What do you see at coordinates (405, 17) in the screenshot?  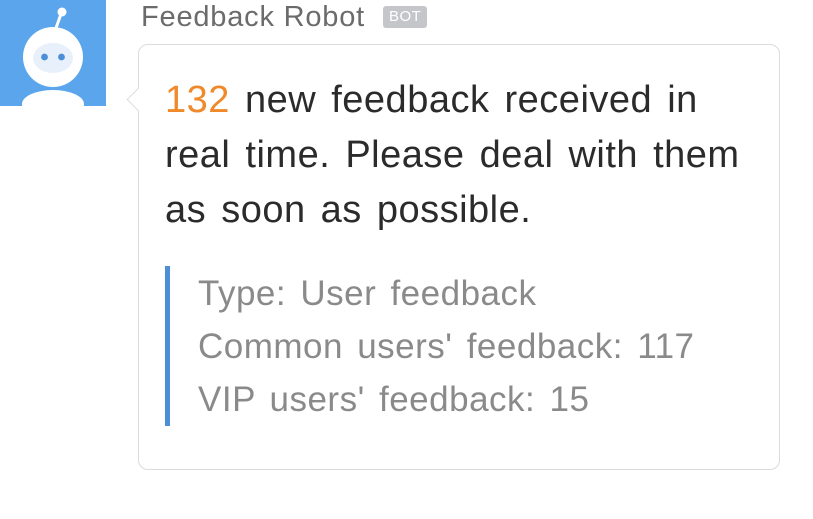 I see `bot-badge: BOT` at bounding box center [405, 17].